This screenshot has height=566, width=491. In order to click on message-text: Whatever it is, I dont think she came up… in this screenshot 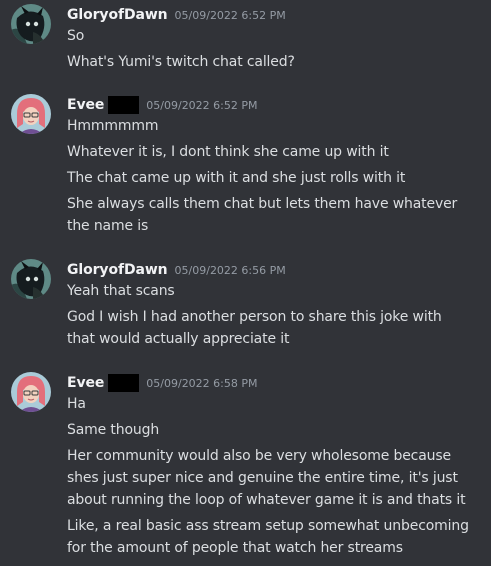, I will do `click(228, 152)`.